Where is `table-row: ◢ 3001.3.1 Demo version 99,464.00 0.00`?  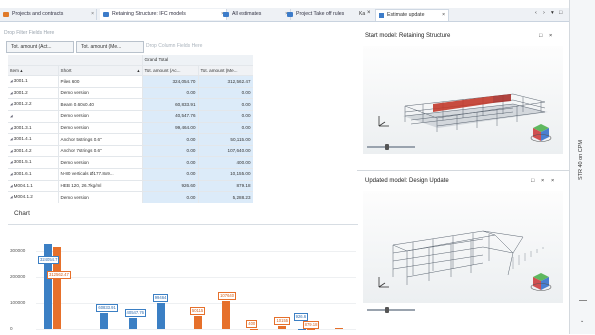
table-row: ◢ 3001.3.1 Demo version 99,464.00 0.00 is located at coordinates (130, 128).